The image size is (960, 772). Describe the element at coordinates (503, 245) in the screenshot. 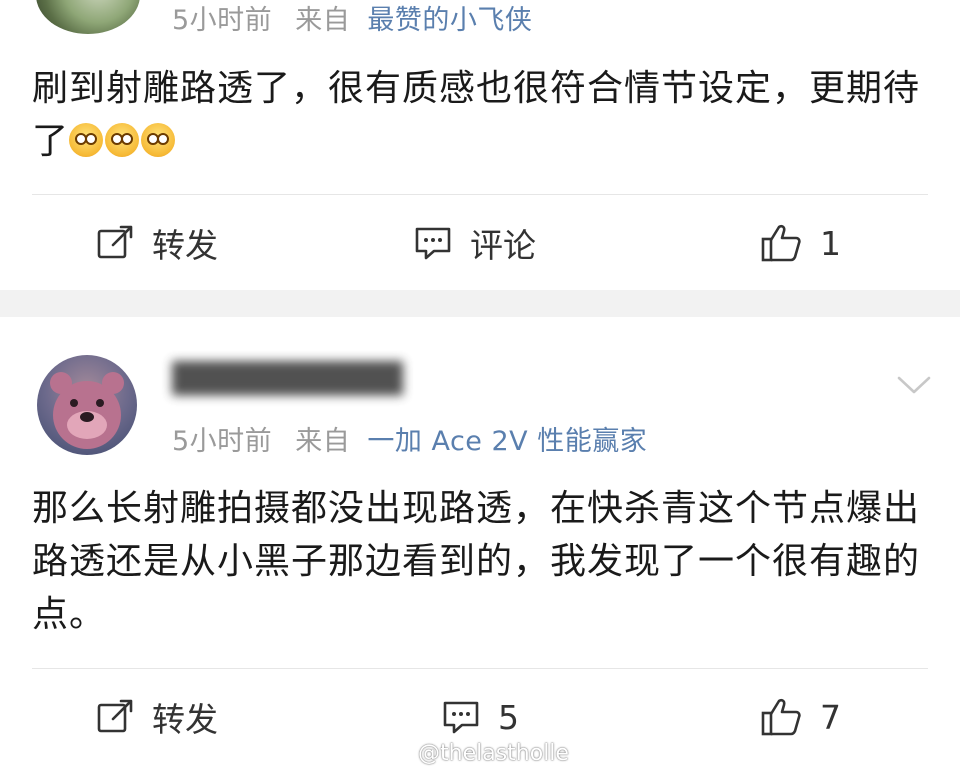

I see `comment-label: 评论` at that location.